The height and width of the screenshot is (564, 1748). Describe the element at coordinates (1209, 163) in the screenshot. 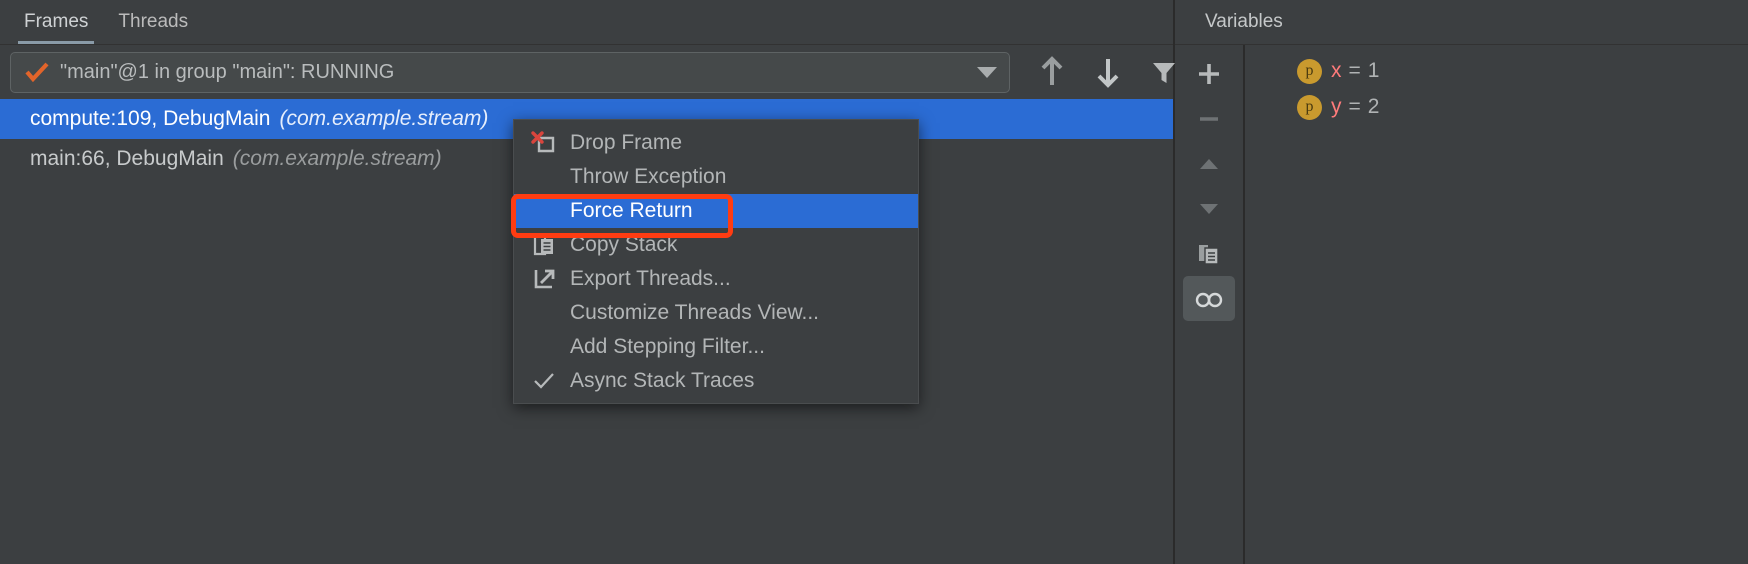

I see `move-up-button` at that location.